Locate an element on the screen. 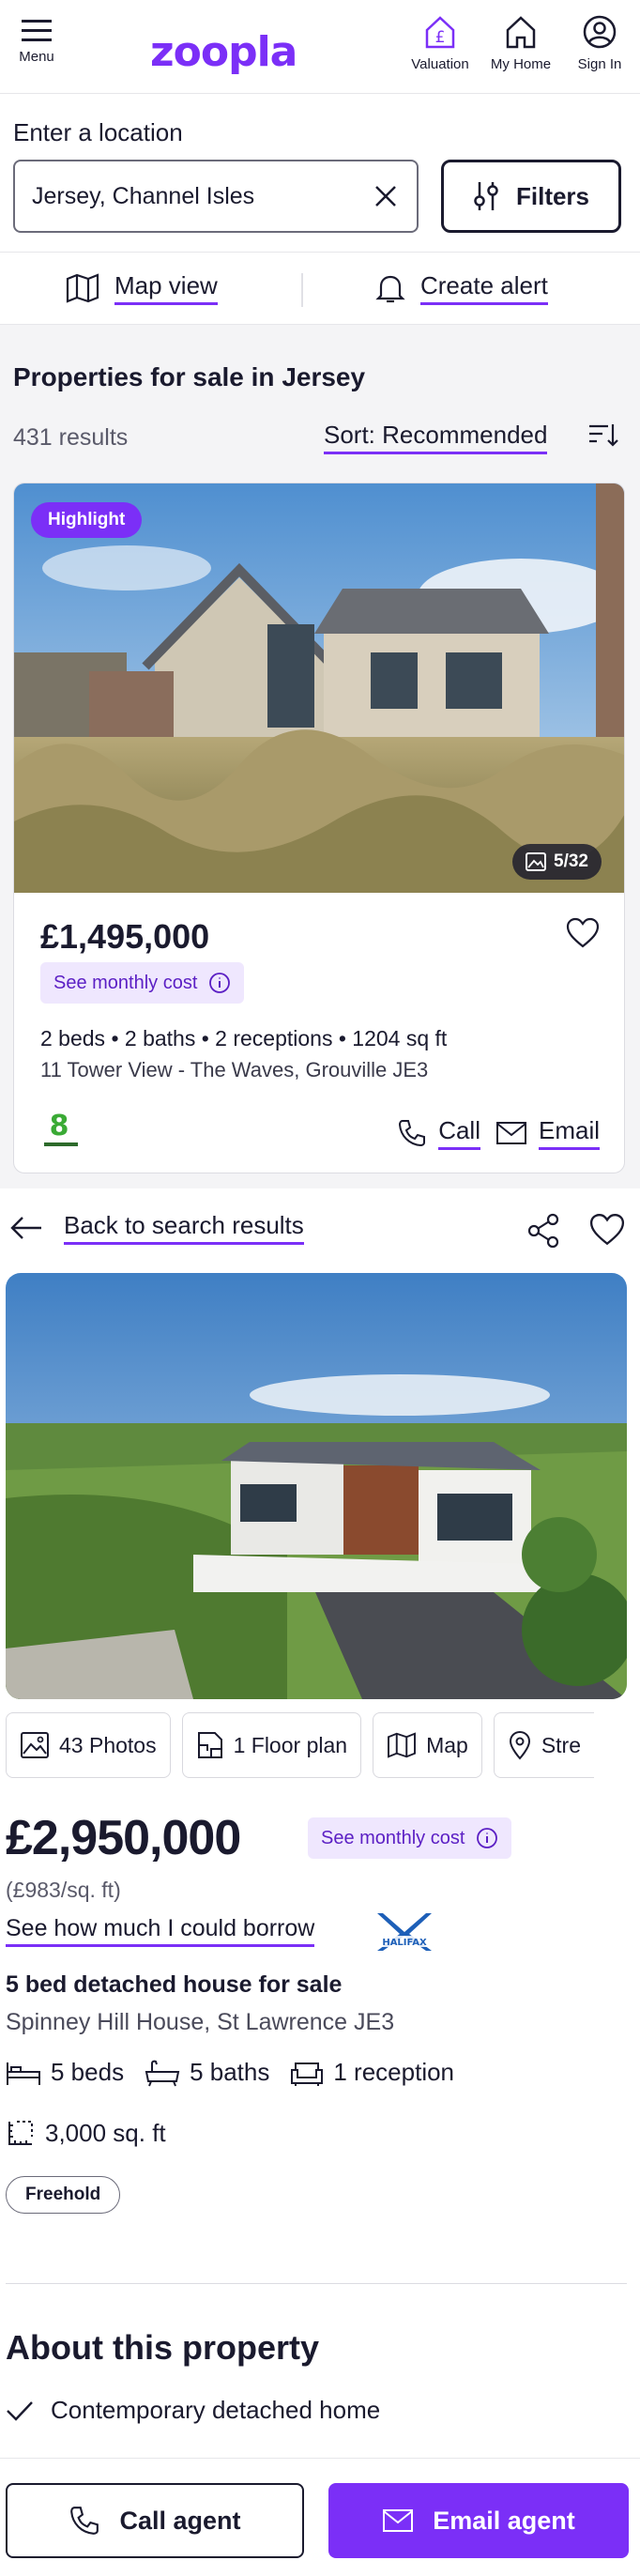 Image resolution: width=640 pixels, height=2576 pixels. card-contact-actions: Call Email is located at coordinates (499, 1133).